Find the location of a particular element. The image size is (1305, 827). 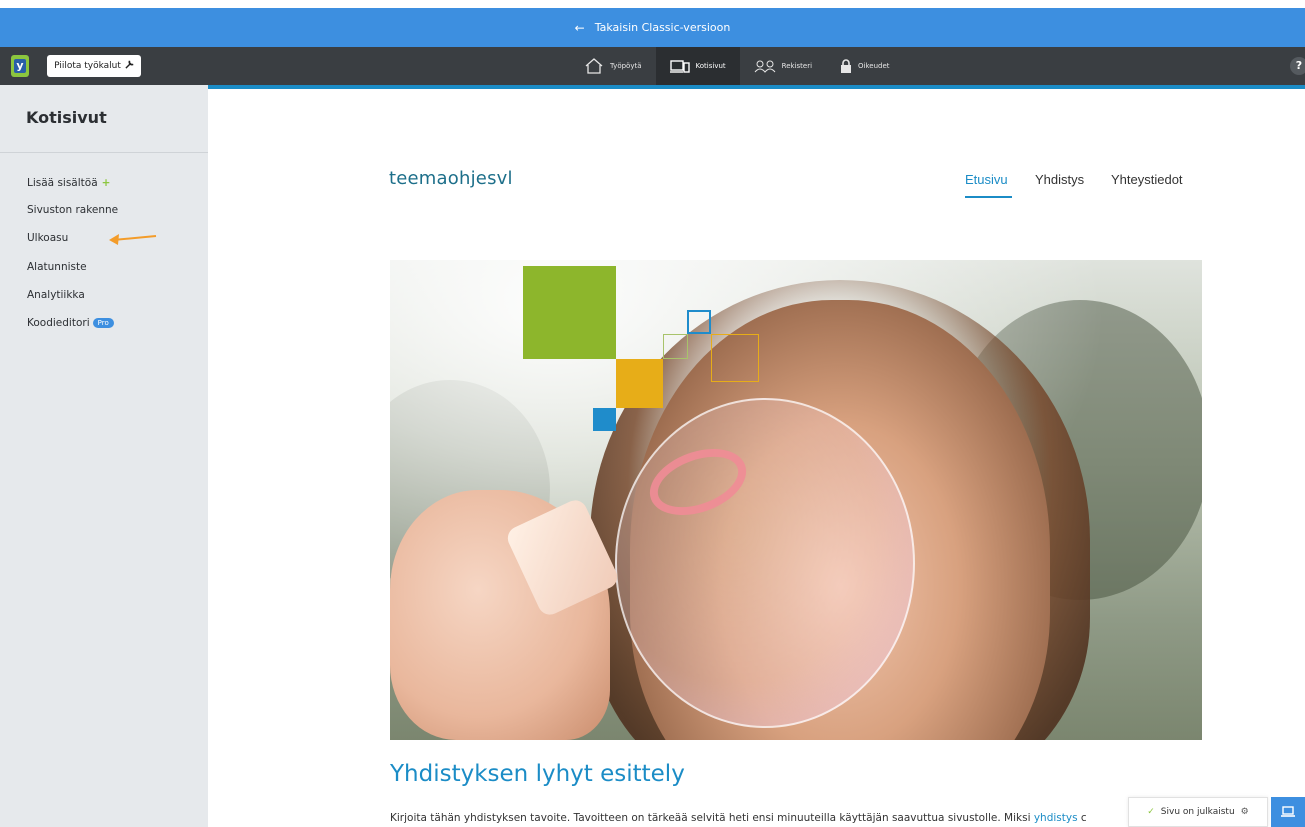

site-nav-etusivu: Etusivu is located at coordinates (986, 179).